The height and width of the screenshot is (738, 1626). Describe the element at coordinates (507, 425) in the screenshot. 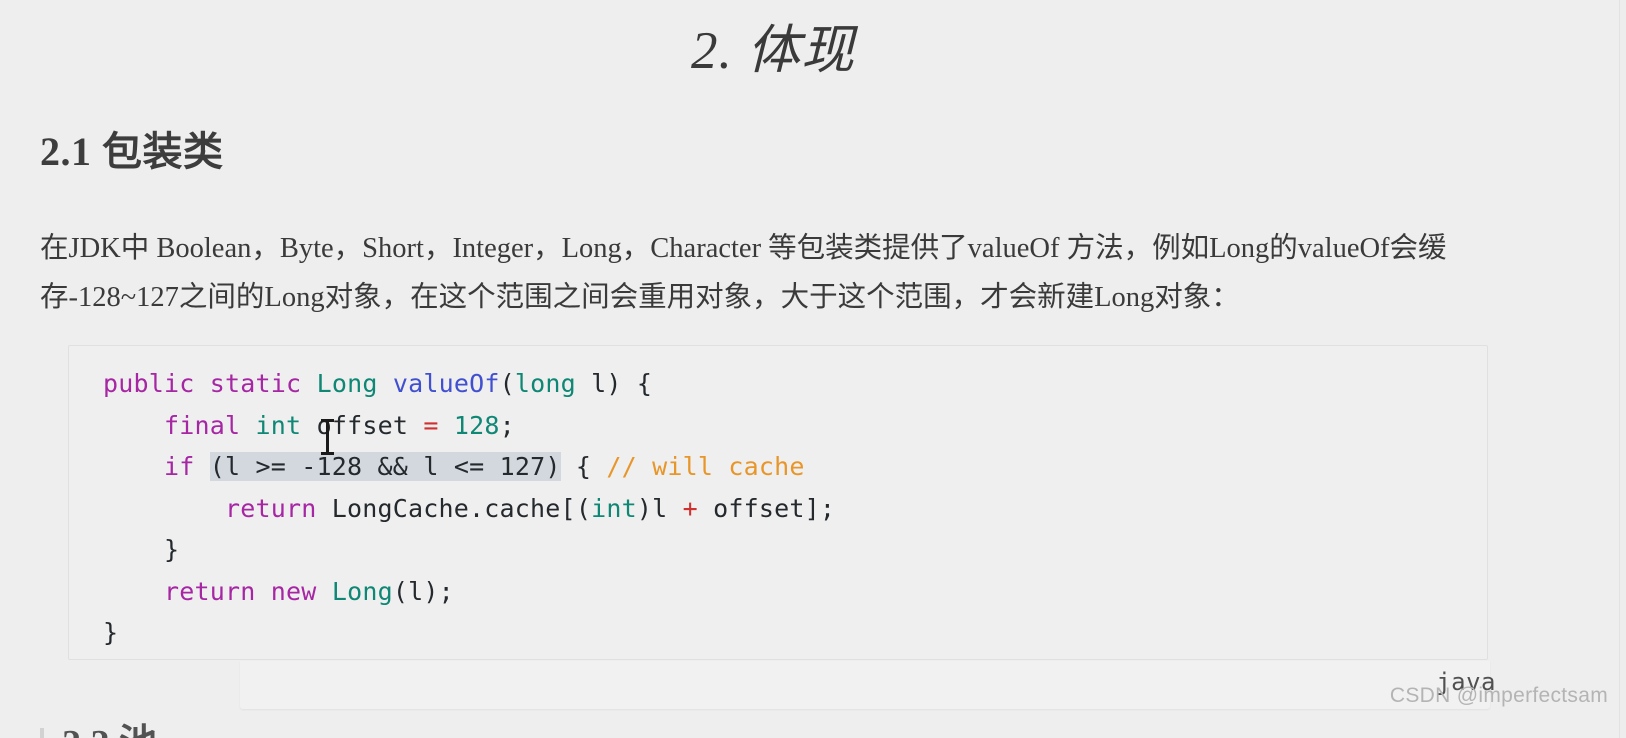

I see `code-token: ;` at that location.